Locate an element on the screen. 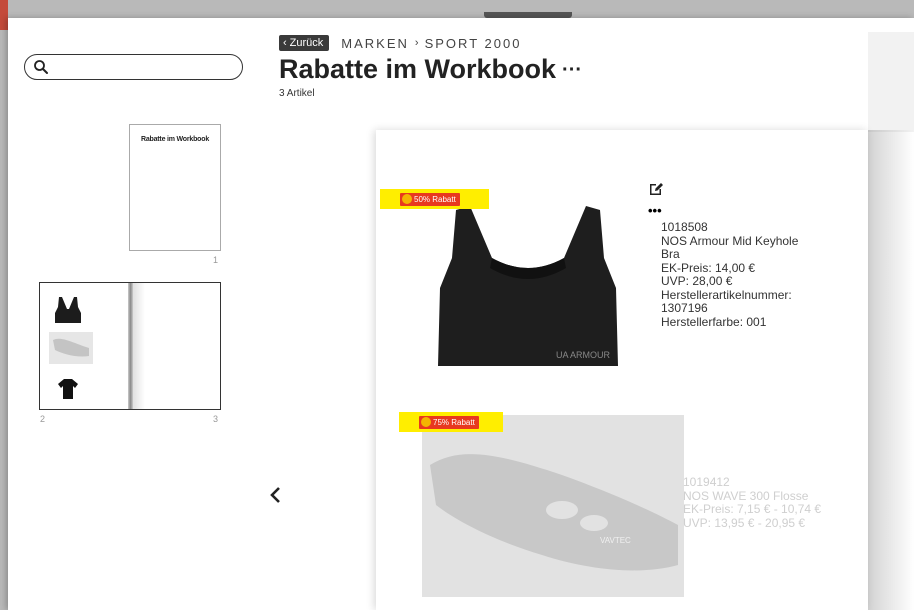 The height and width of the screenshot is (610, 914). product-color: Herstellerfarbe: 001 is located at coordinates (714, 321).